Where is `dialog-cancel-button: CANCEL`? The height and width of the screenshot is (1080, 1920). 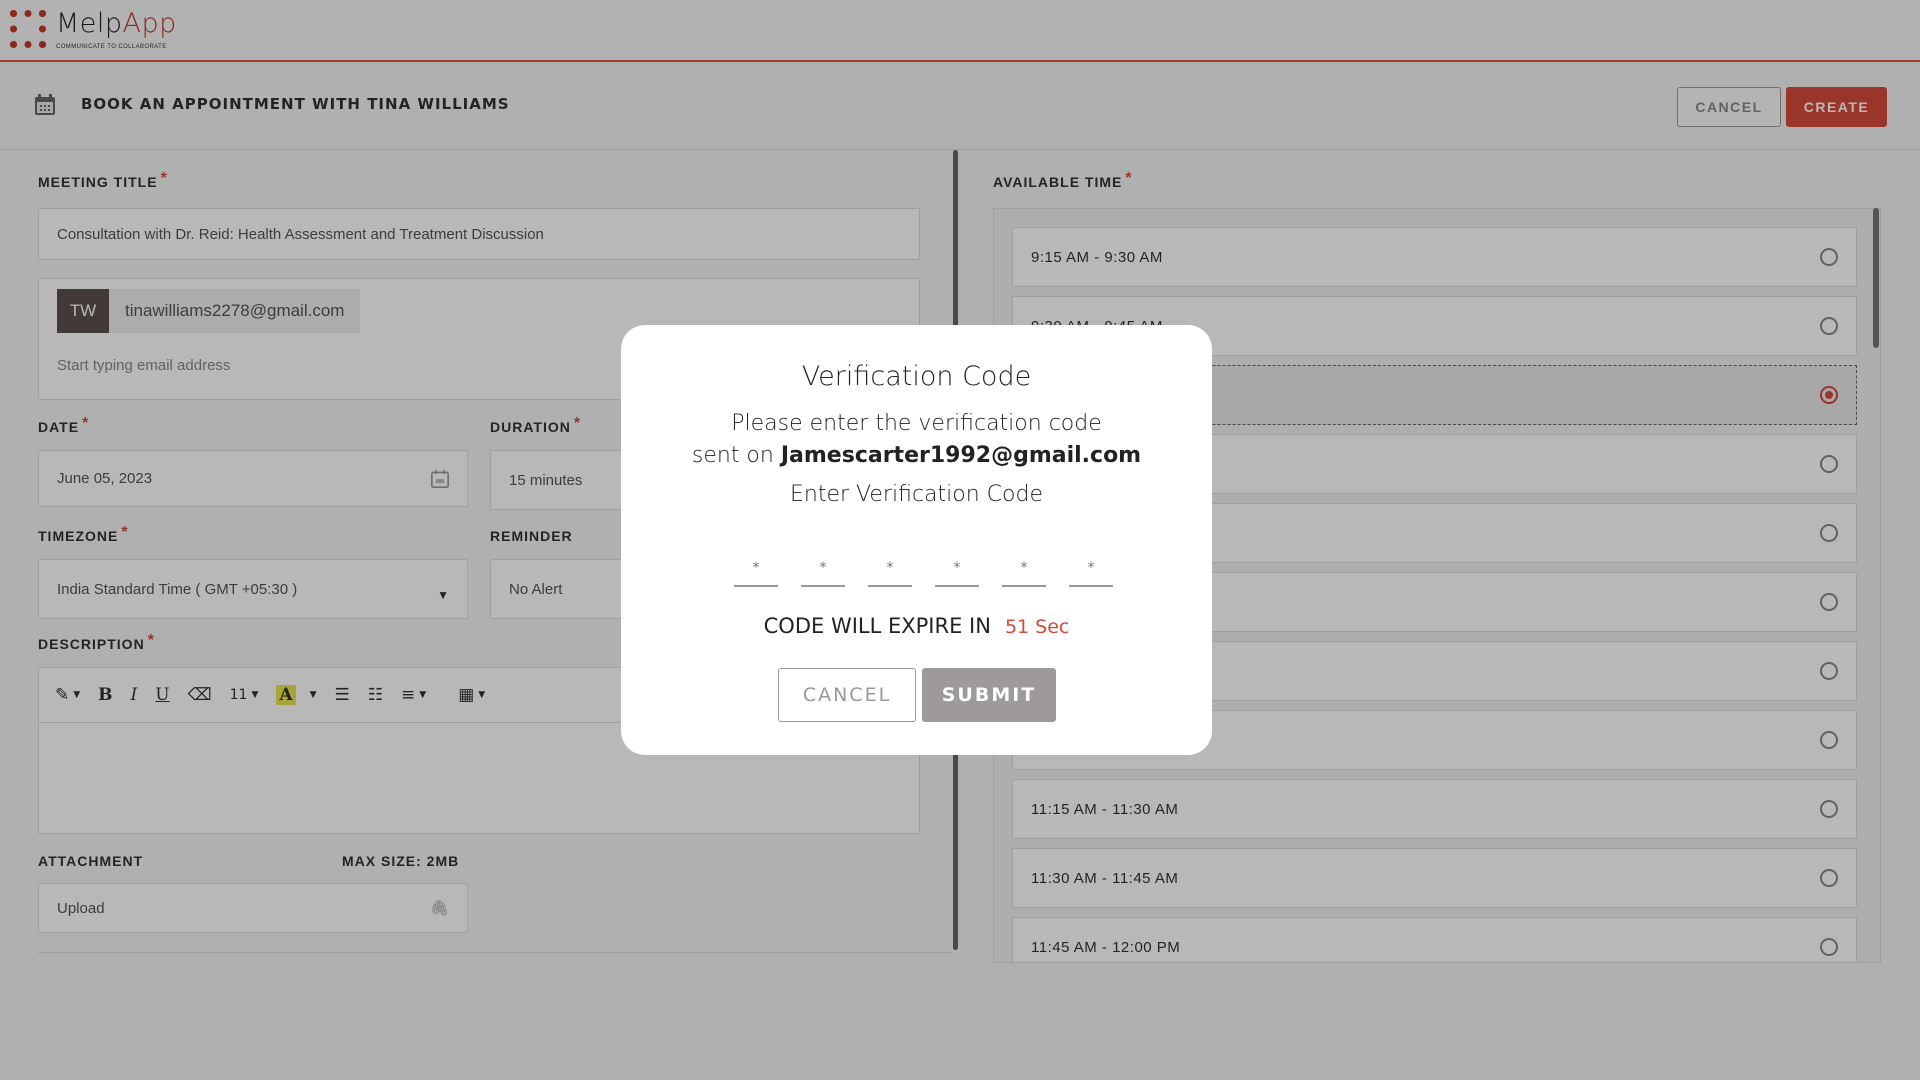 dialog-cancel-button: CANCEL is located at coordinates (847, 695).